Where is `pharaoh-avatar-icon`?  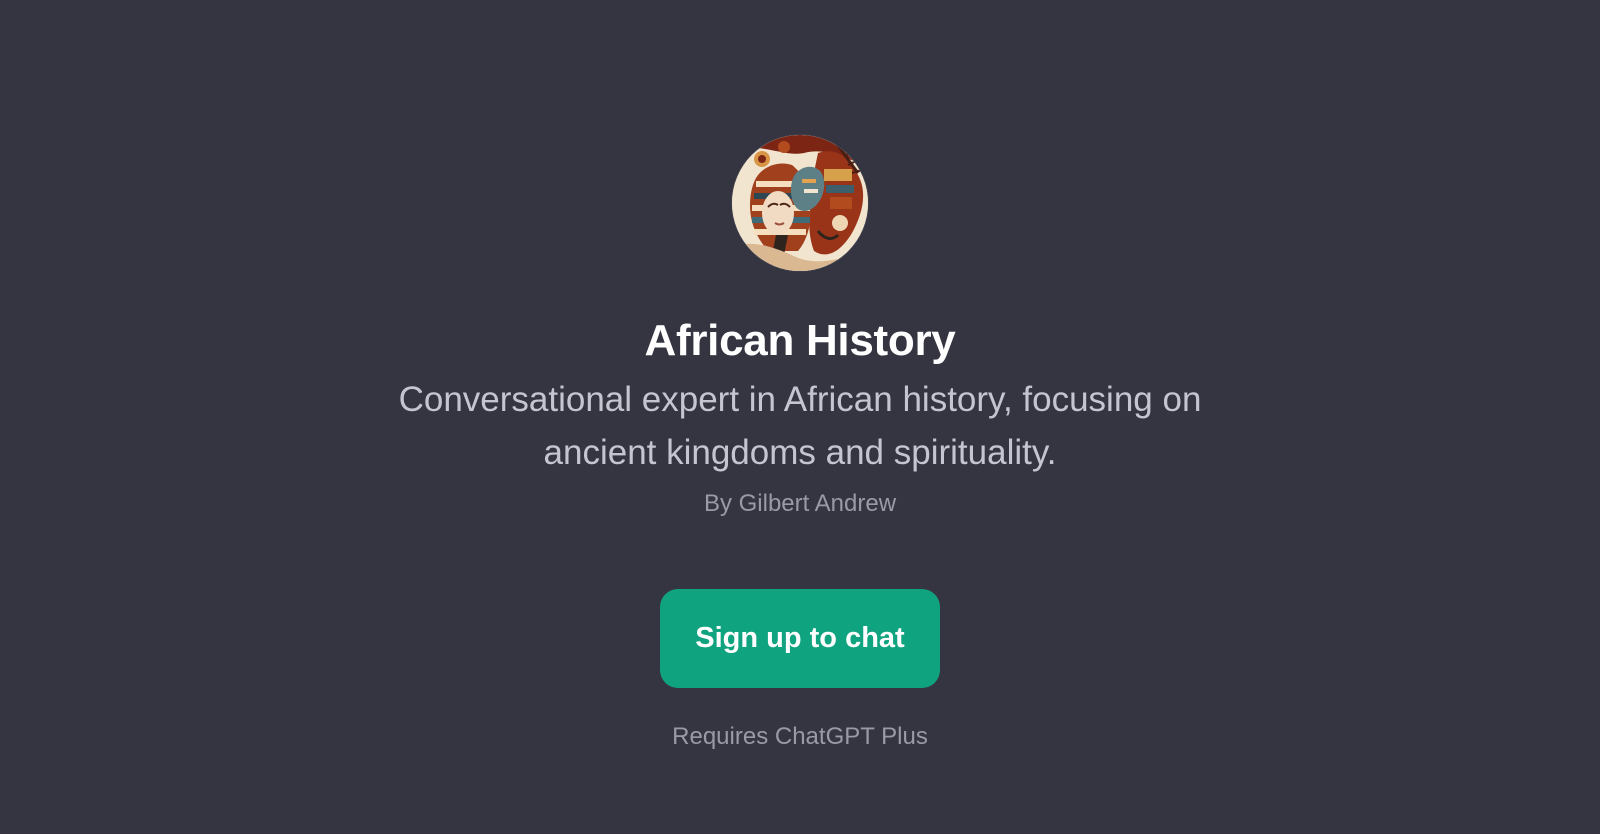 pharaoh-avatar-icon is located at coordinates (800, 203).